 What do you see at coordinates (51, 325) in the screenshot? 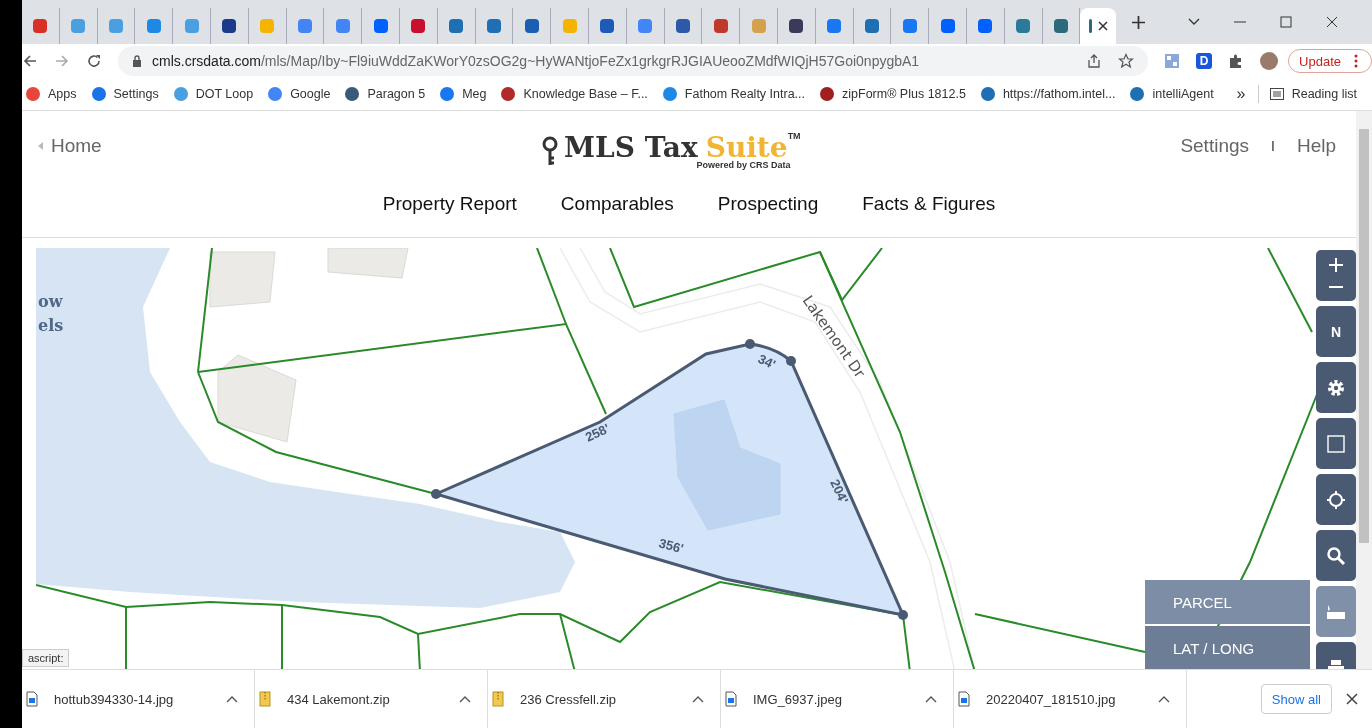
I see `map-label: els` at bounding box center [51, 325].